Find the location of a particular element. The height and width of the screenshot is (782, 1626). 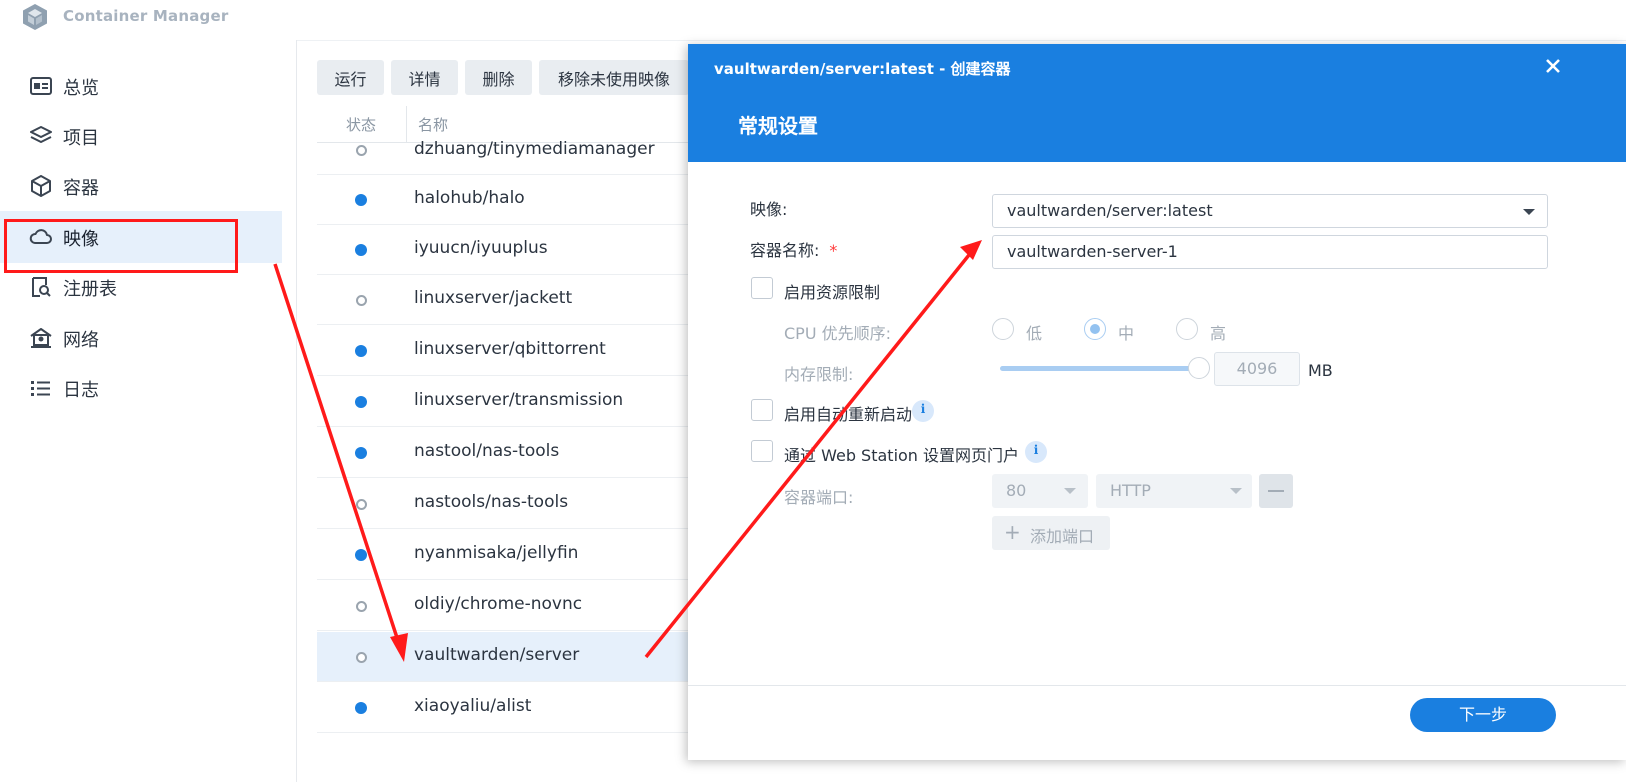

auto-restart-checkbox is located at coordinates (762, 410).